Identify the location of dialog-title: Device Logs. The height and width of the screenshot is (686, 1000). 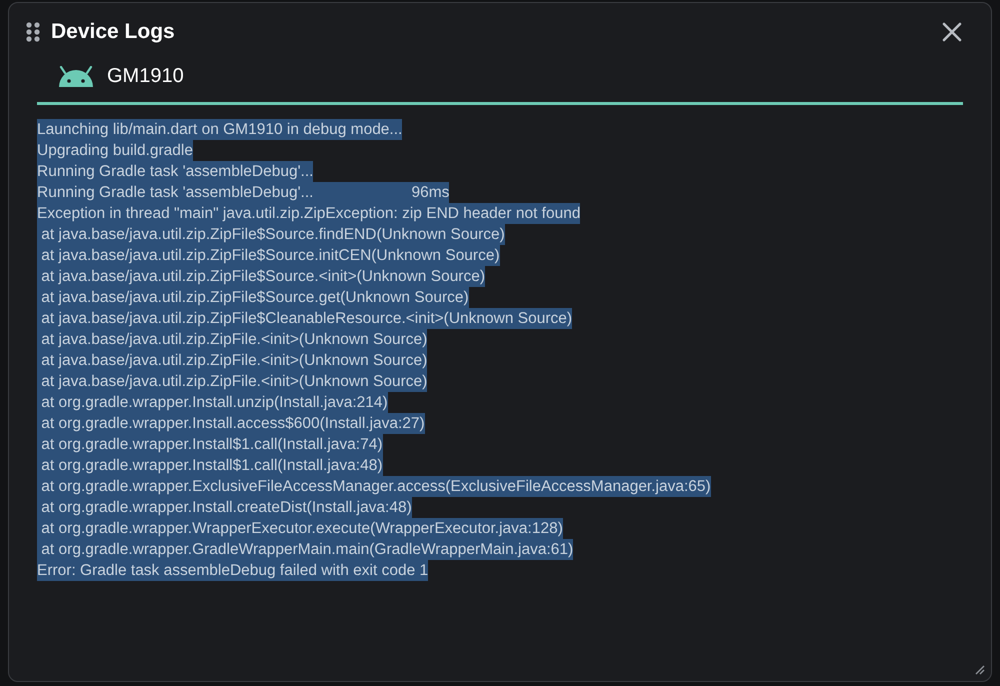
(113, 32).